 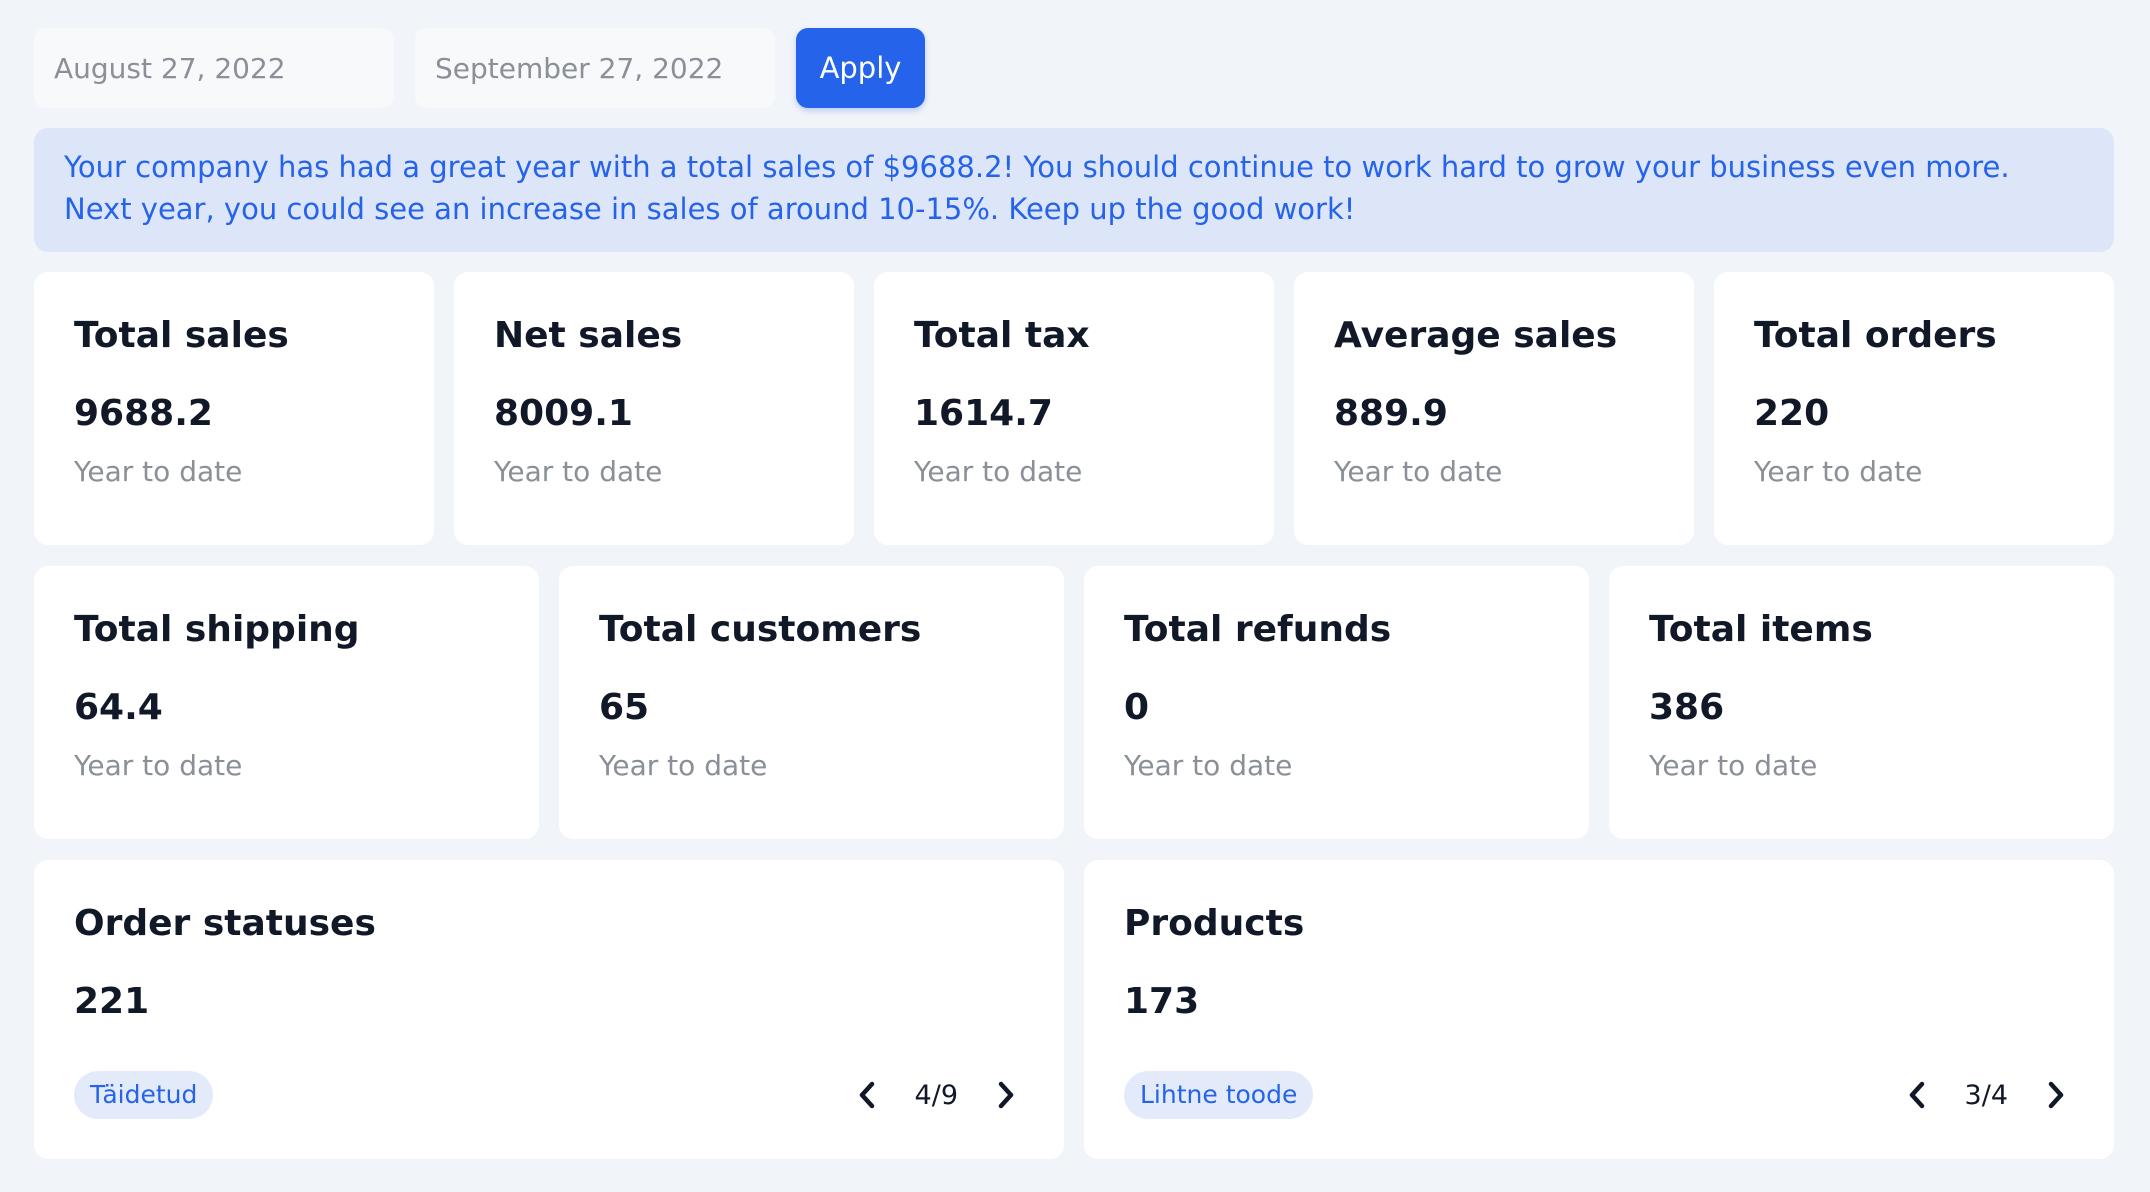 What do you see at coordinates (118, 707) in the screenshot?
I see `stat-value: 64.4` at bounding box center [118, 707].